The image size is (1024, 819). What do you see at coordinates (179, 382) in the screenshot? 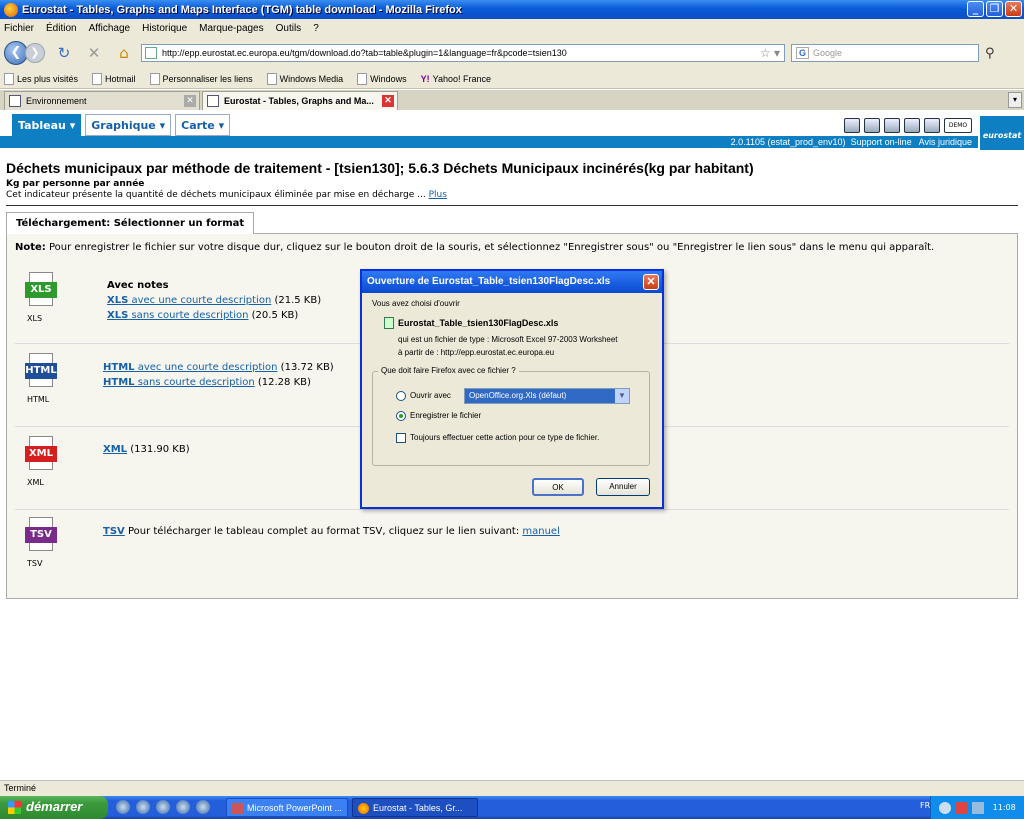
I see `html-without-description-link: HTML sans courte description` at bounding box center [179, 382].